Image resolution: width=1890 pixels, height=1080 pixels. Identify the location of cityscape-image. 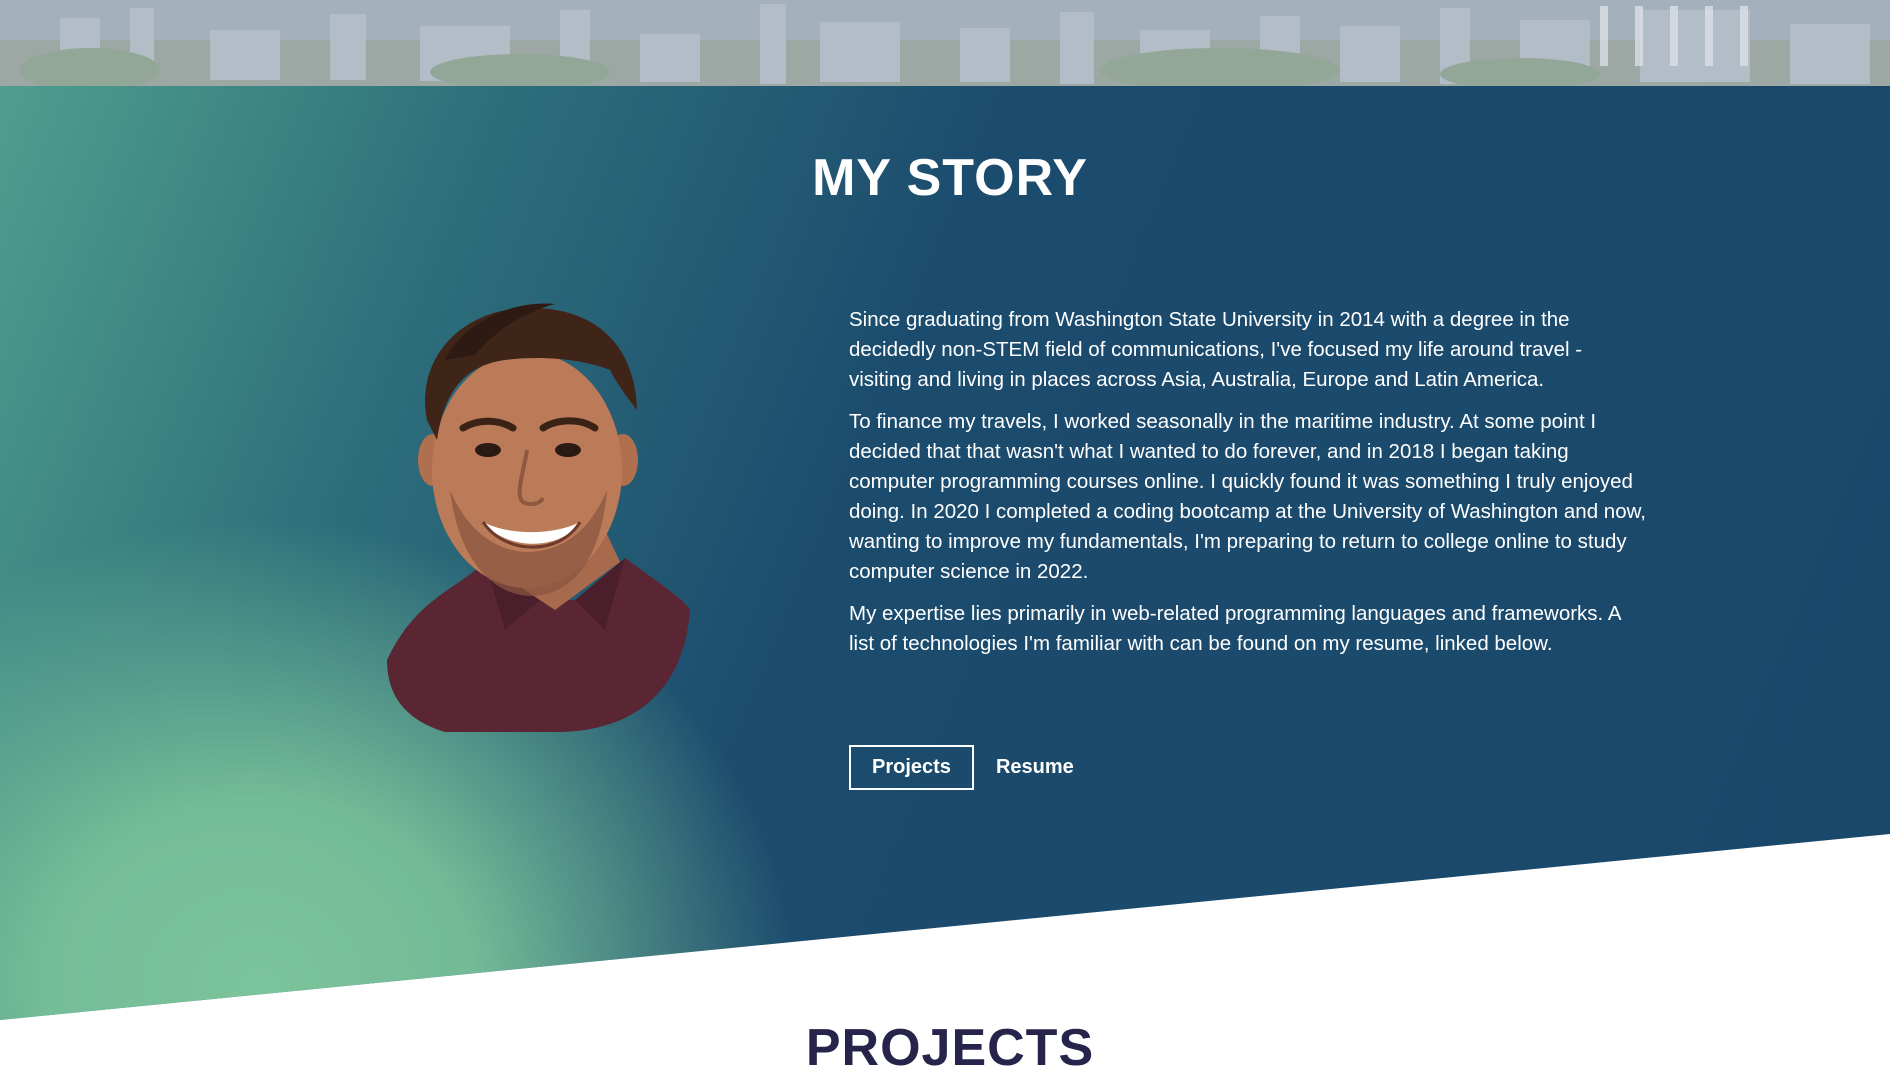
(945, 43).